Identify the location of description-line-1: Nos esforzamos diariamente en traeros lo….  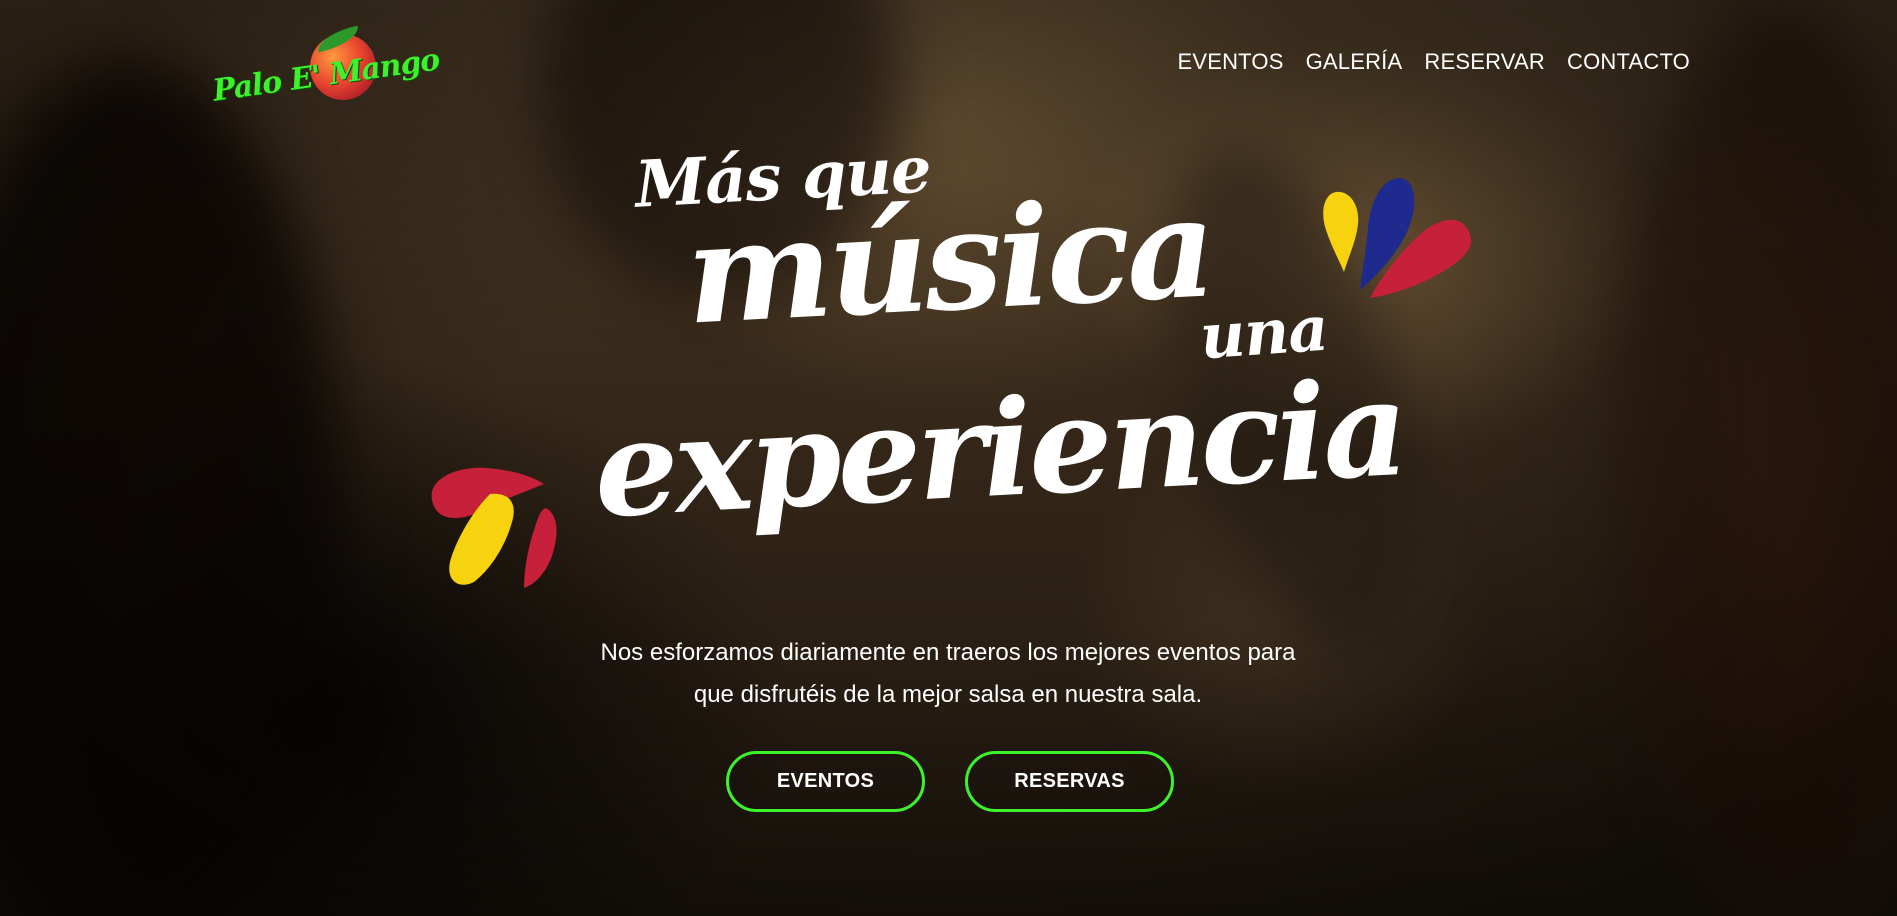
(948, 652).